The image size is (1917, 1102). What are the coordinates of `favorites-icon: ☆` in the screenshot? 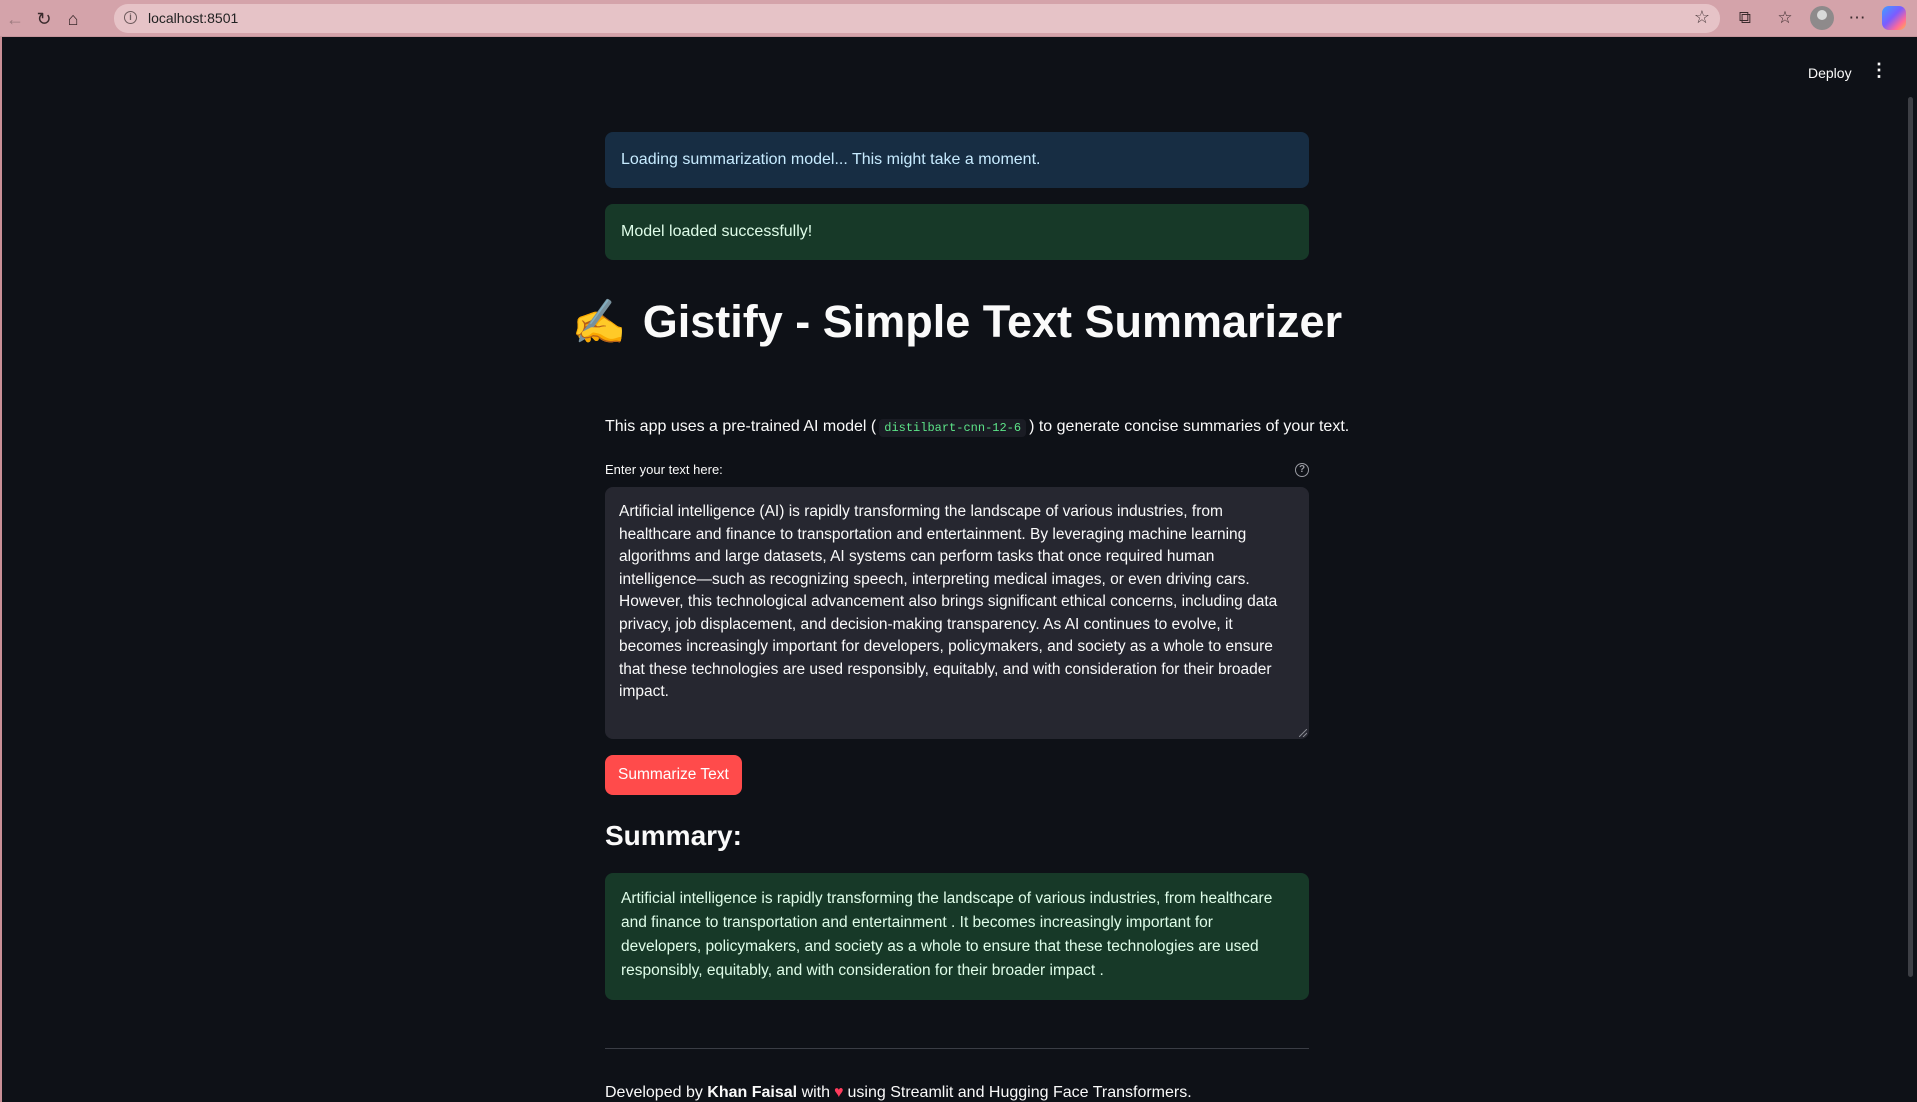 It's located at (1785, 18).